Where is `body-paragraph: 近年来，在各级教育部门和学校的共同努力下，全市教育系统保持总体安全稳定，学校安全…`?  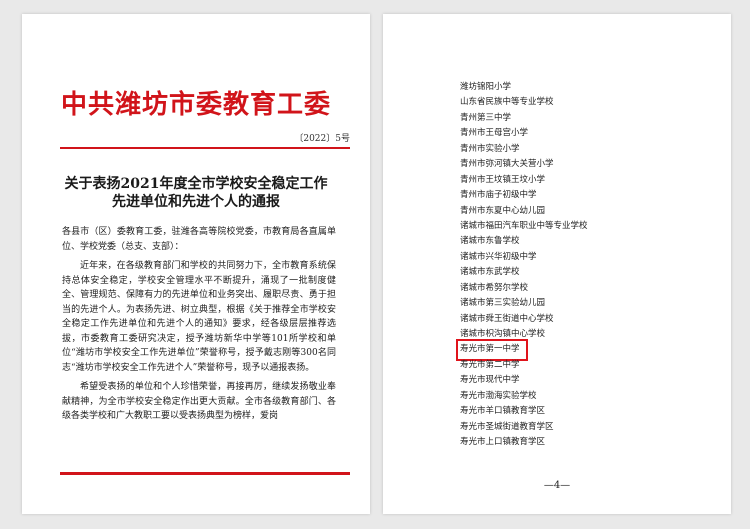
body-paragraph: 近年来，在各级教育部门和学校的共同努力下，全市教育系统保持总体安全稳定，学校安全… is located at coordinates (199, 317).